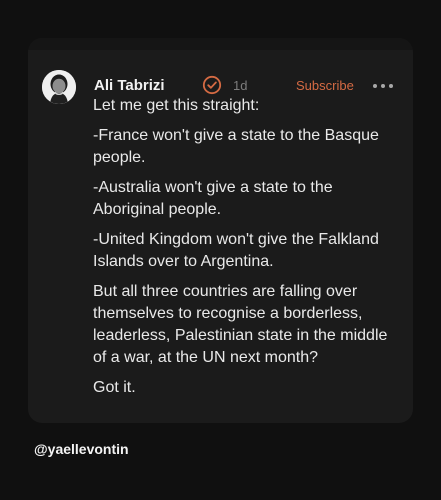 The height and width of the screenshot is (500, 441). I want to click on avatar, so click(59, 87).